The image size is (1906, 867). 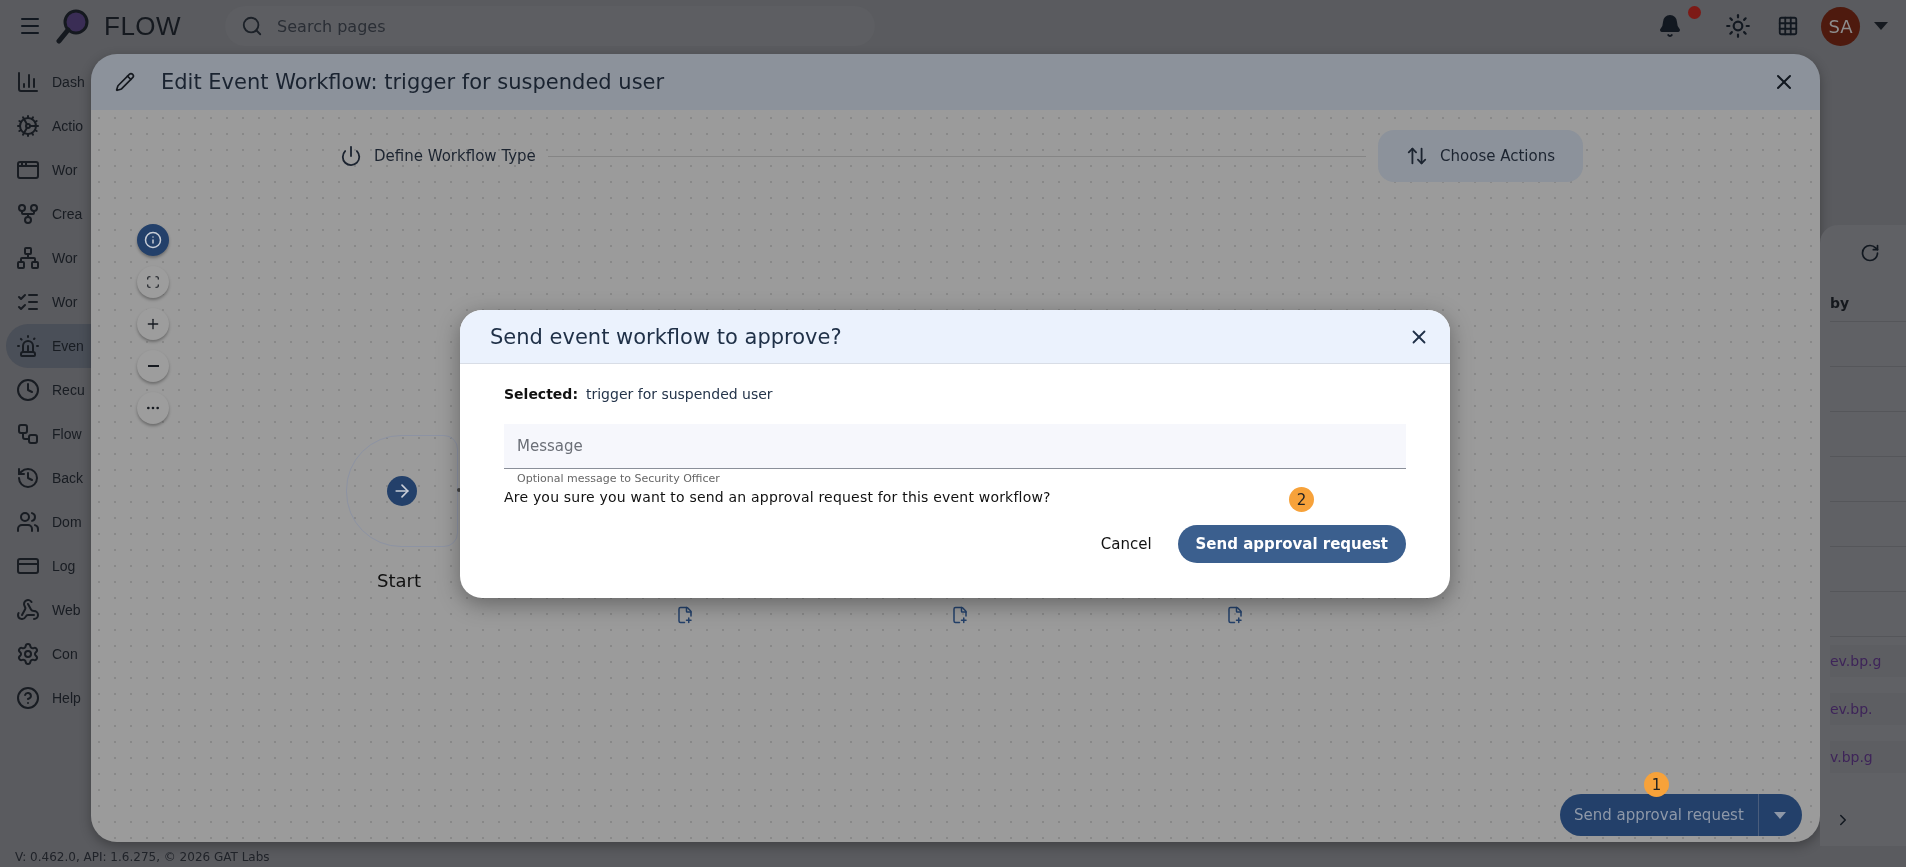 I want to click on sidebar-item: Con, so click(x=48, y=654).